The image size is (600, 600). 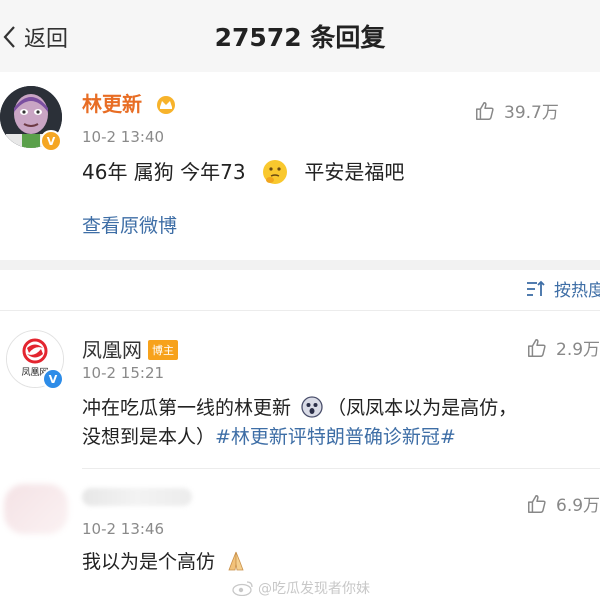 What do you see at coordinates (123, 373) in the screenshot?
I see `reply-time: 10-2 15:21` at bounding box center [123, 373].